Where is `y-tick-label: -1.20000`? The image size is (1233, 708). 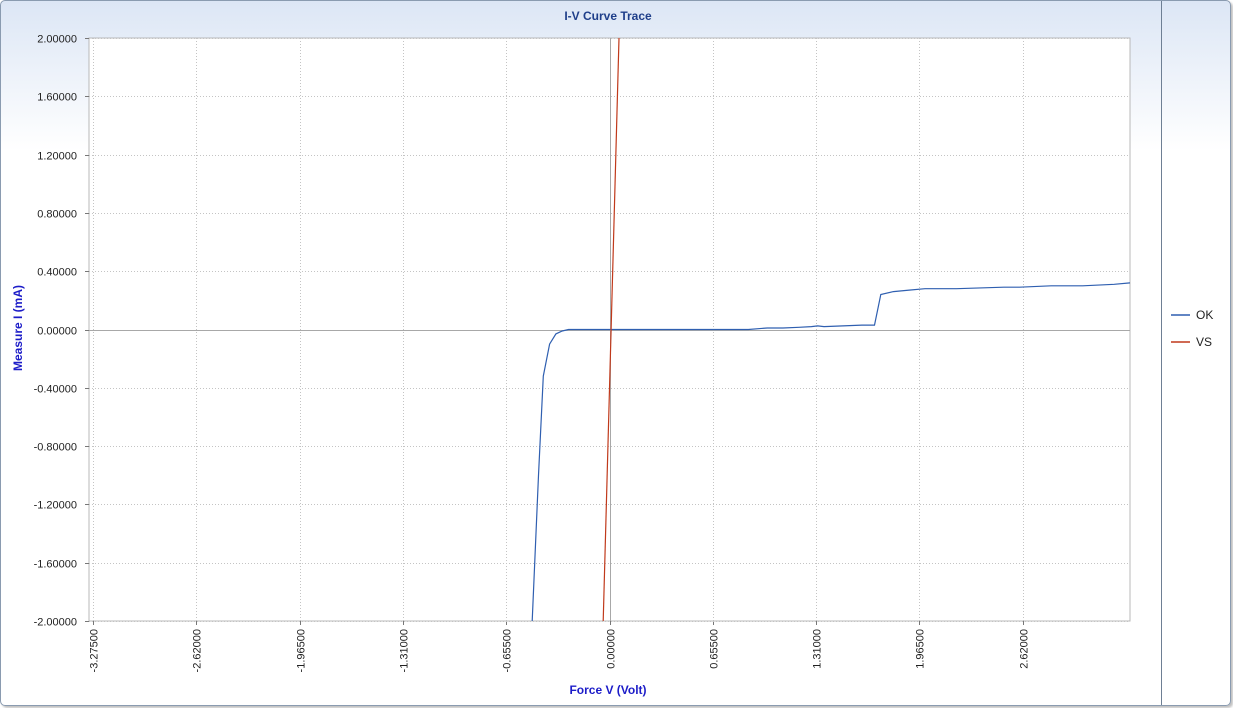 y-tick-label: -1.20000 is located at coordinates (55, 506).